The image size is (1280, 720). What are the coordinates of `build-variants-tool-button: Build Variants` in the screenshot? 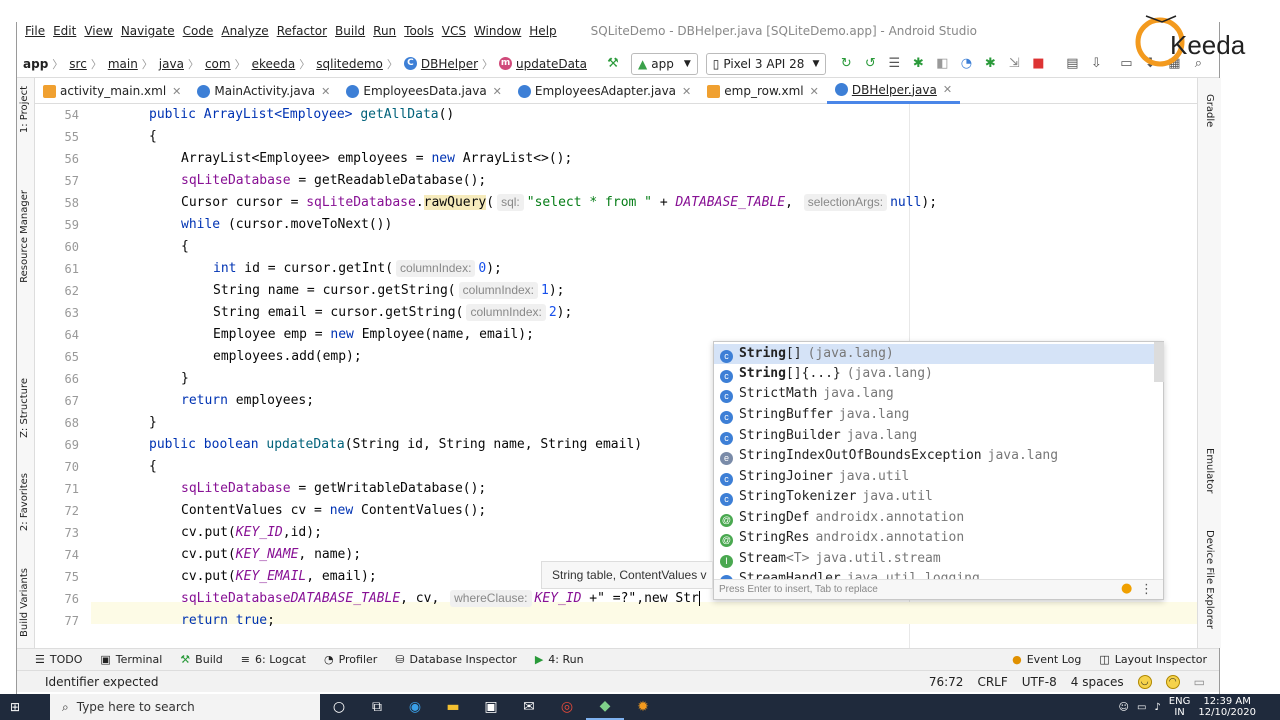 It's located at (24, 602).